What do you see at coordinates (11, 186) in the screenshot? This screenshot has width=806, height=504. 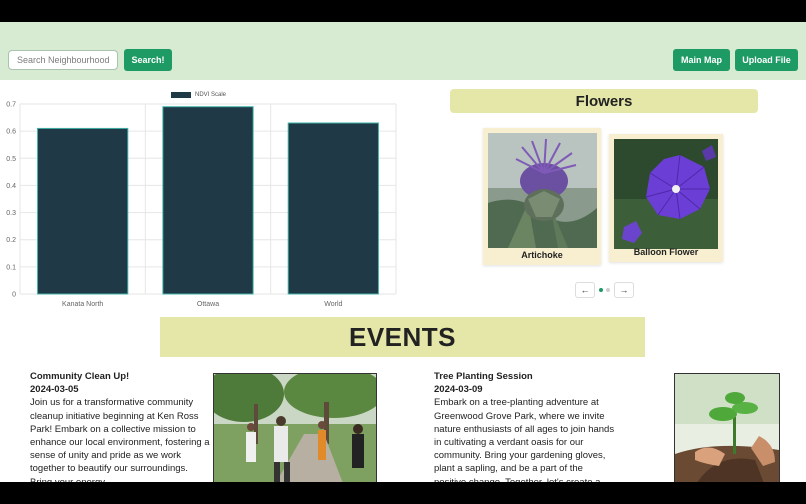 I see `y-tick-label: 0.4` at bounding box center [11, 186].